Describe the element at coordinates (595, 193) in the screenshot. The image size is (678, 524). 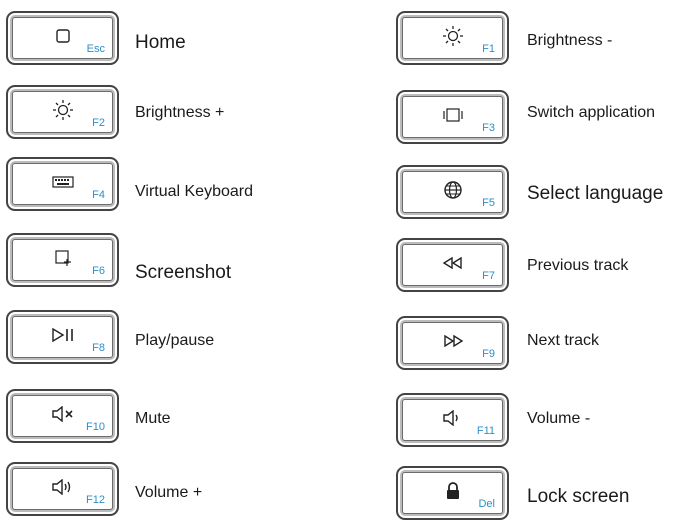
I see `select-language-label: Select language` at that location.